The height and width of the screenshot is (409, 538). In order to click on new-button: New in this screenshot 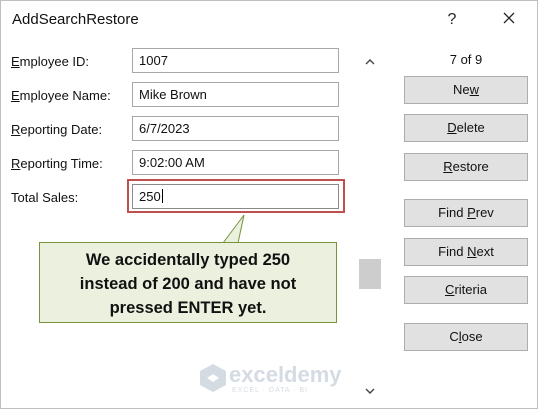, I will do `click(466, 90)`.